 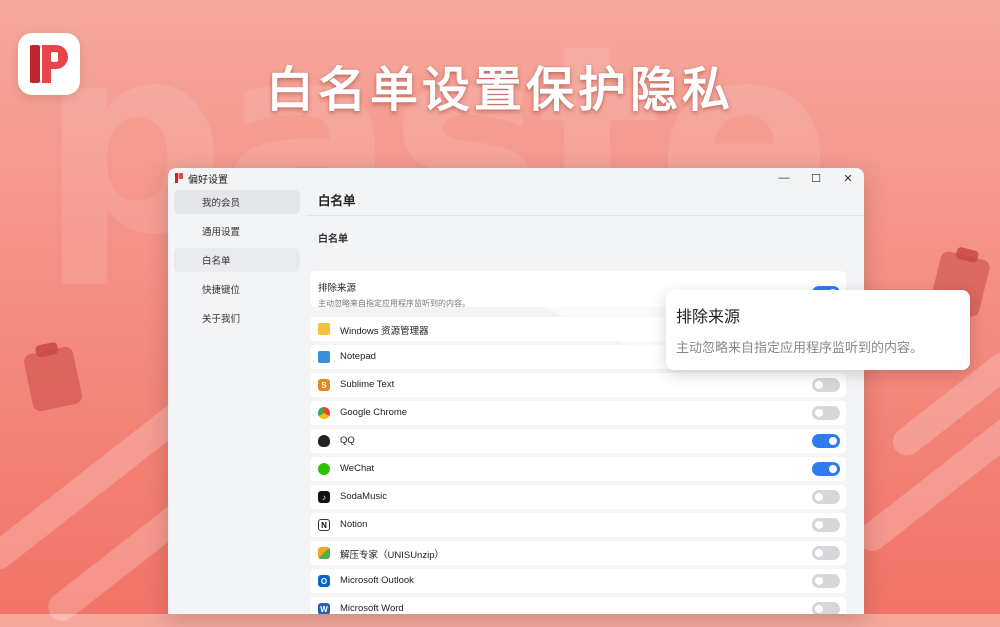 What do you see at coordinates (237, 231) in the screenshot?
I see `sidebar-item-general: 通用设置` at bounding box center [237, 231].